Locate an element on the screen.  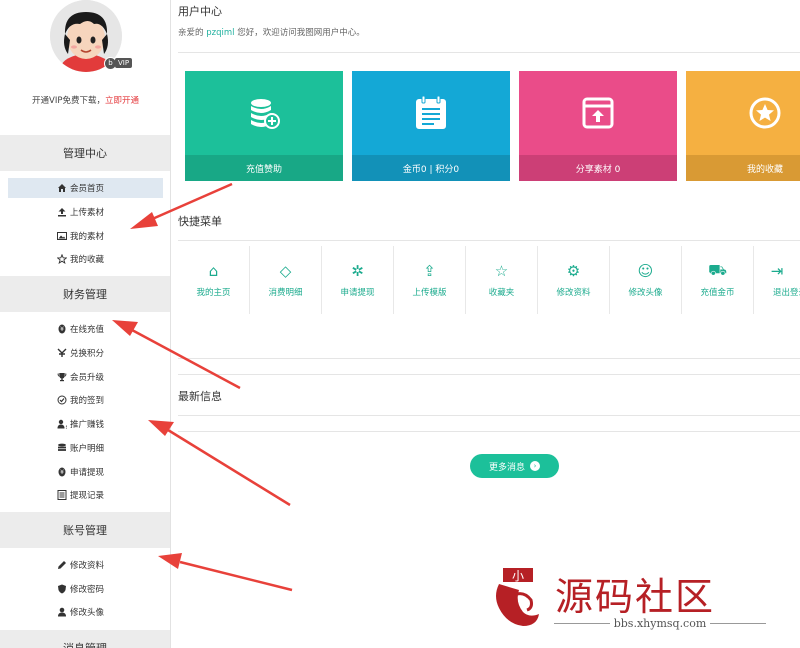
pencil-icon is located at coordinates (62, 565).